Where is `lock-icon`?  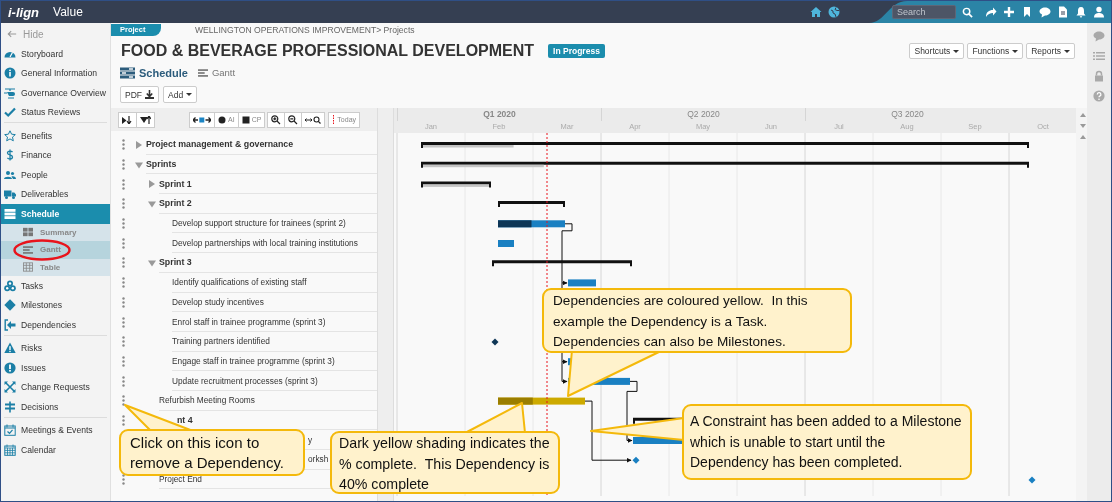
lock-icon is located at coordinates (1099, 76).